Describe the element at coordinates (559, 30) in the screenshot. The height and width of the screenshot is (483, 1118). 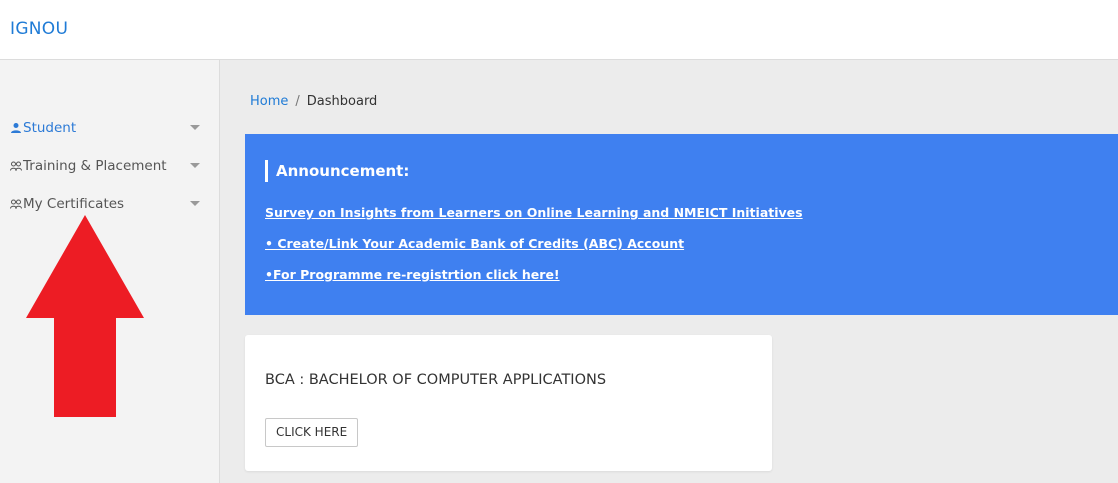
I see `top-navbar: IGNOU` at that location.